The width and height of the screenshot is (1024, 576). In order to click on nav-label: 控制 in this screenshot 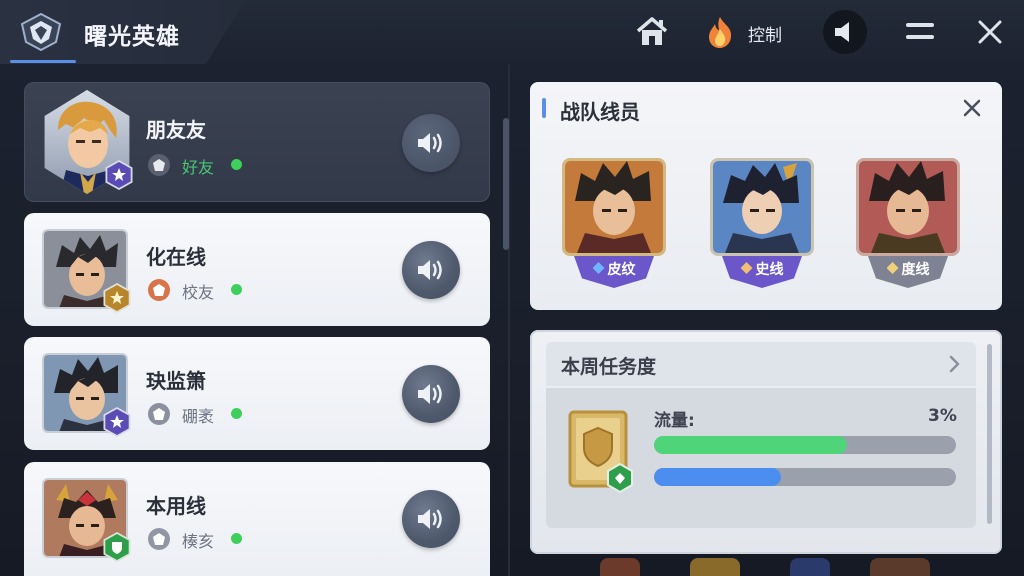, I will do `click(765, 33)`.